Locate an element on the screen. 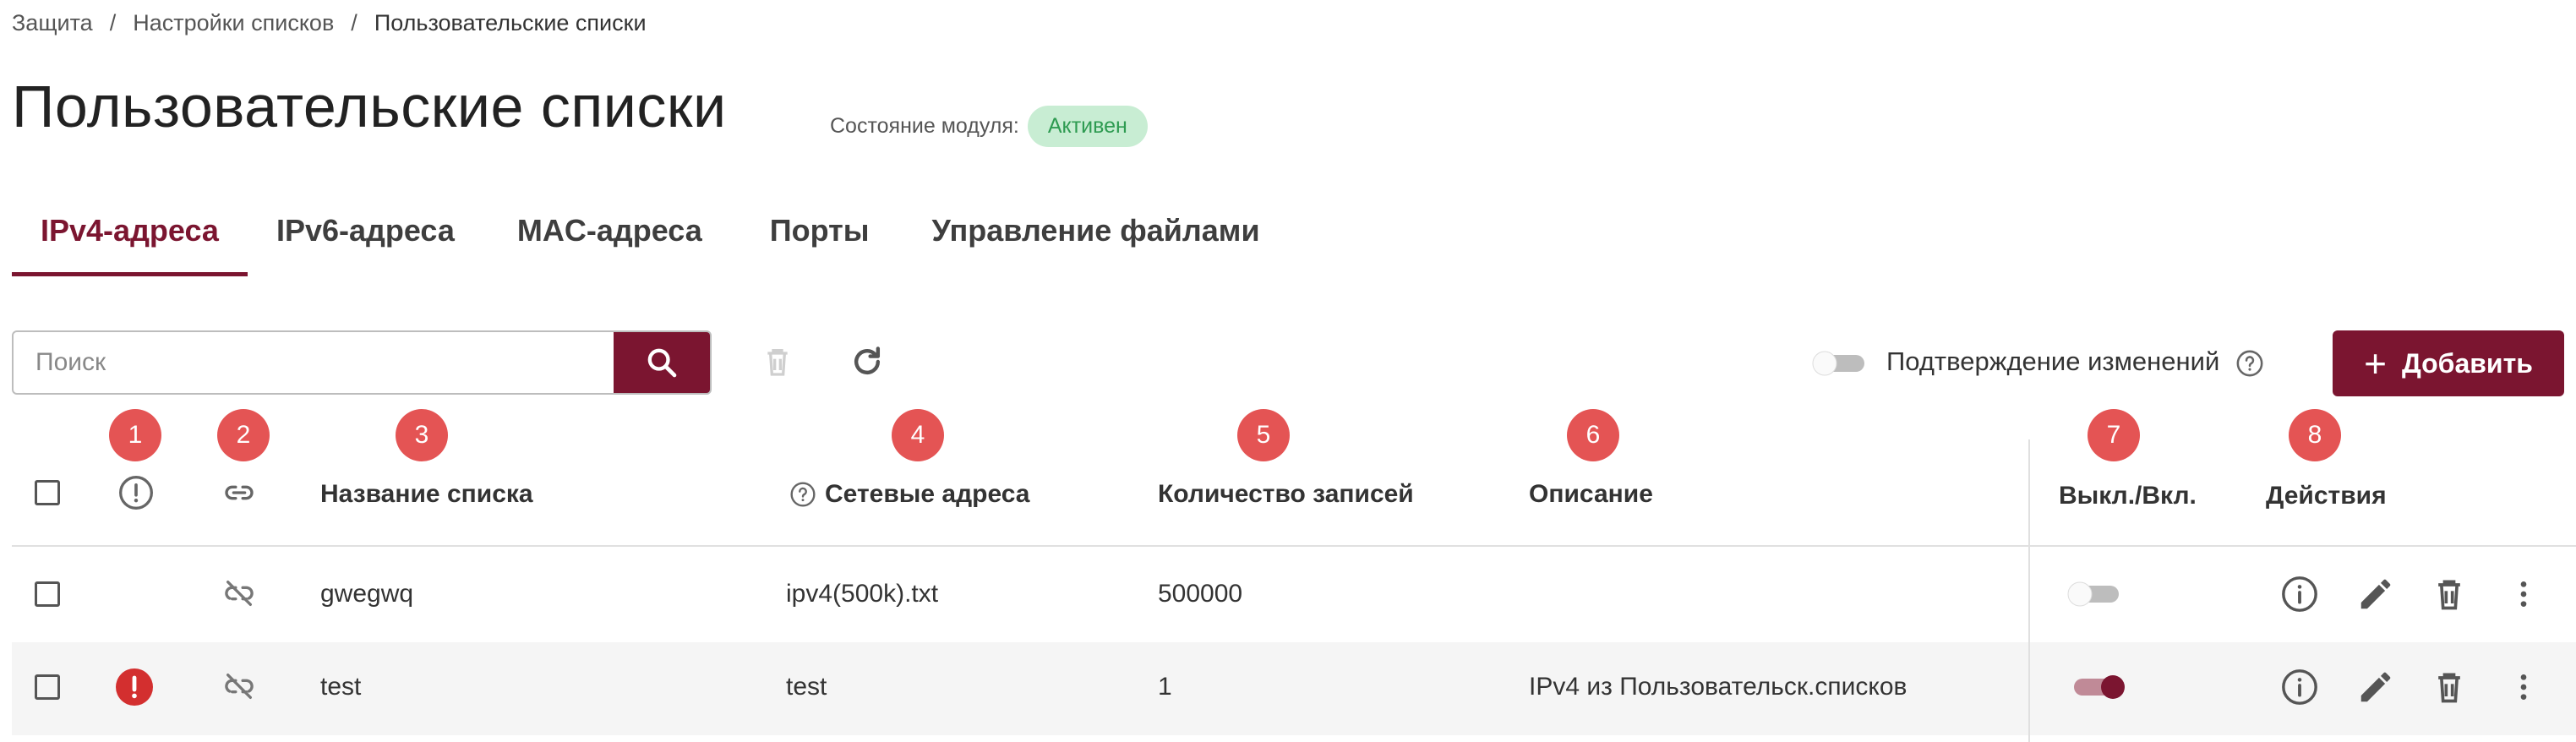 The image size is (2576, 742). callout-marker: 8 is located at coordinates (2315, 435).